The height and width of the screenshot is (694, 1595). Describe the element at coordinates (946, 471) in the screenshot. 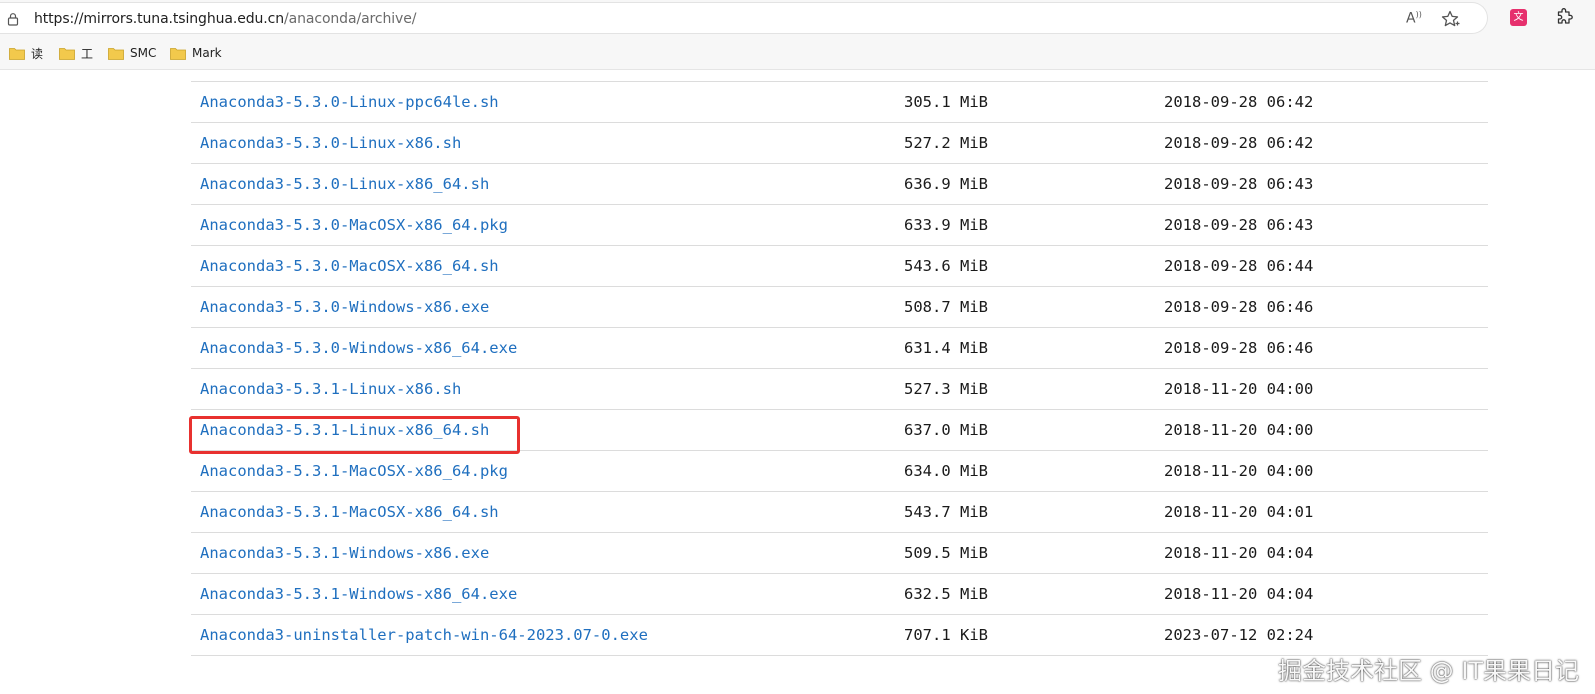

I see `file-size: 634.0 MiB` at that location.